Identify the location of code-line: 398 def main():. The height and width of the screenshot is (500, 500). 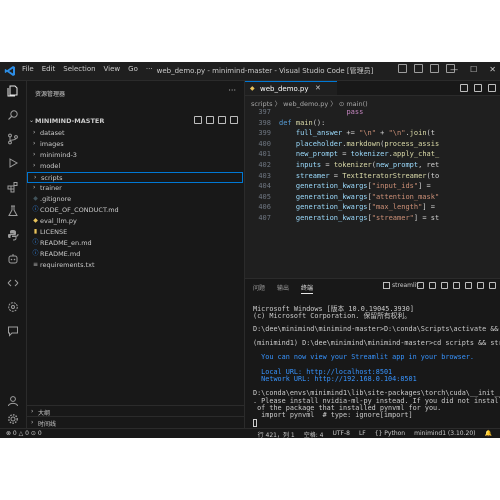
(372, 124).